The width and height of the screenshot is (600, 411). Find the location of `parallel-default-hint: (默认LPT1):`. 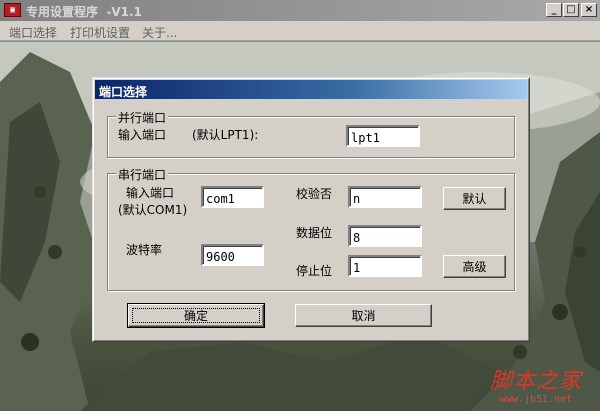

parallel-default-hint: (默认LPT1): is located at coordinates (225, 135).